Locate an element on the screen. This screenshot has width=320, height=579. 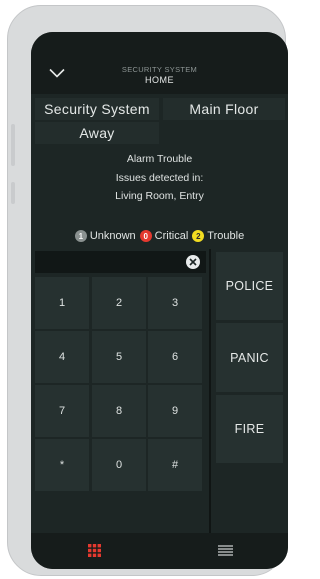
key-5: 5 is located at coordinates (119, 357).